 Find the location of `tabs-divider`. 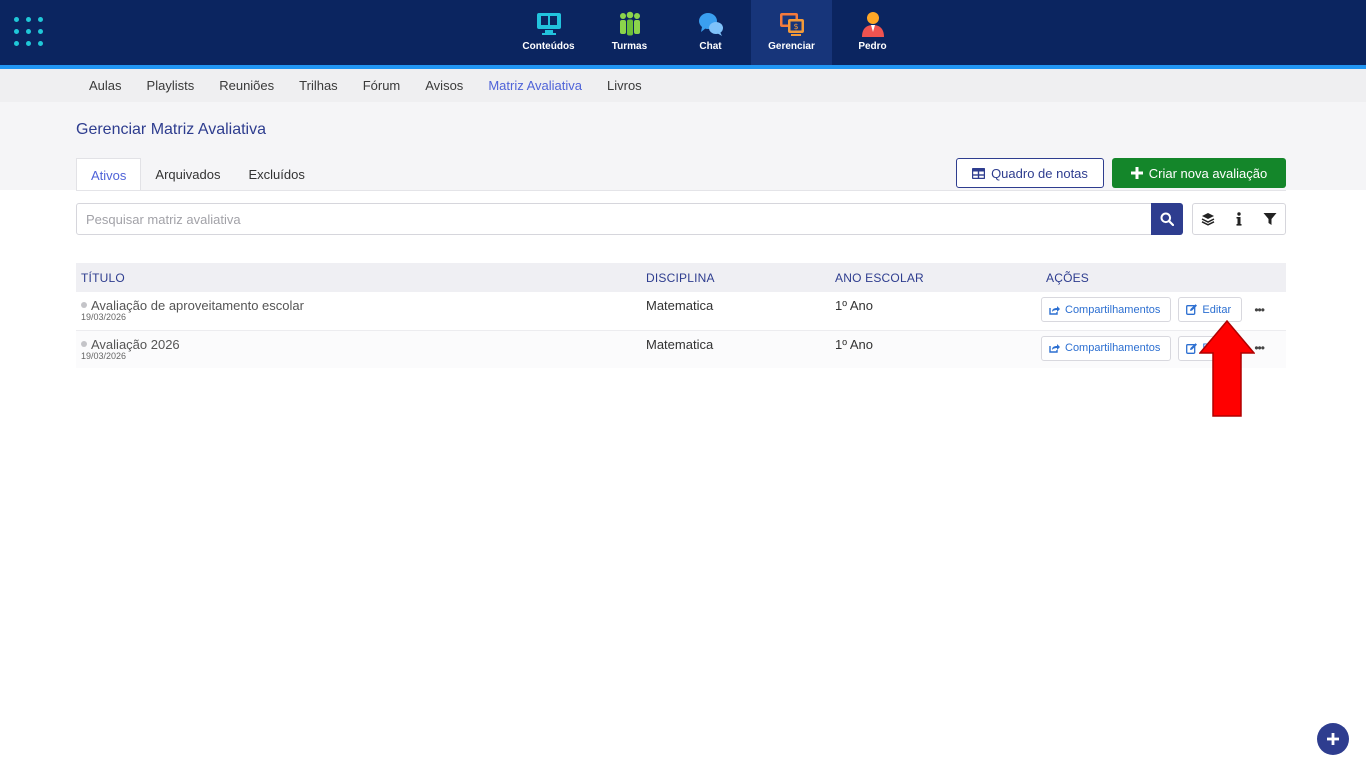

tabs-divider is located at coordinates (681, 190).